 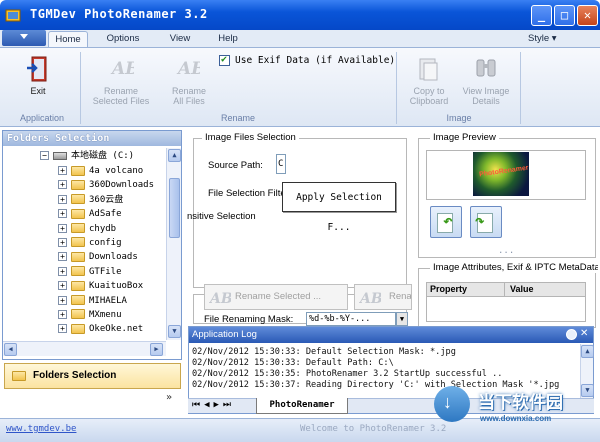 I want to click on drive-label: 本地磁盘 (C:), so click(x=103, y=156).